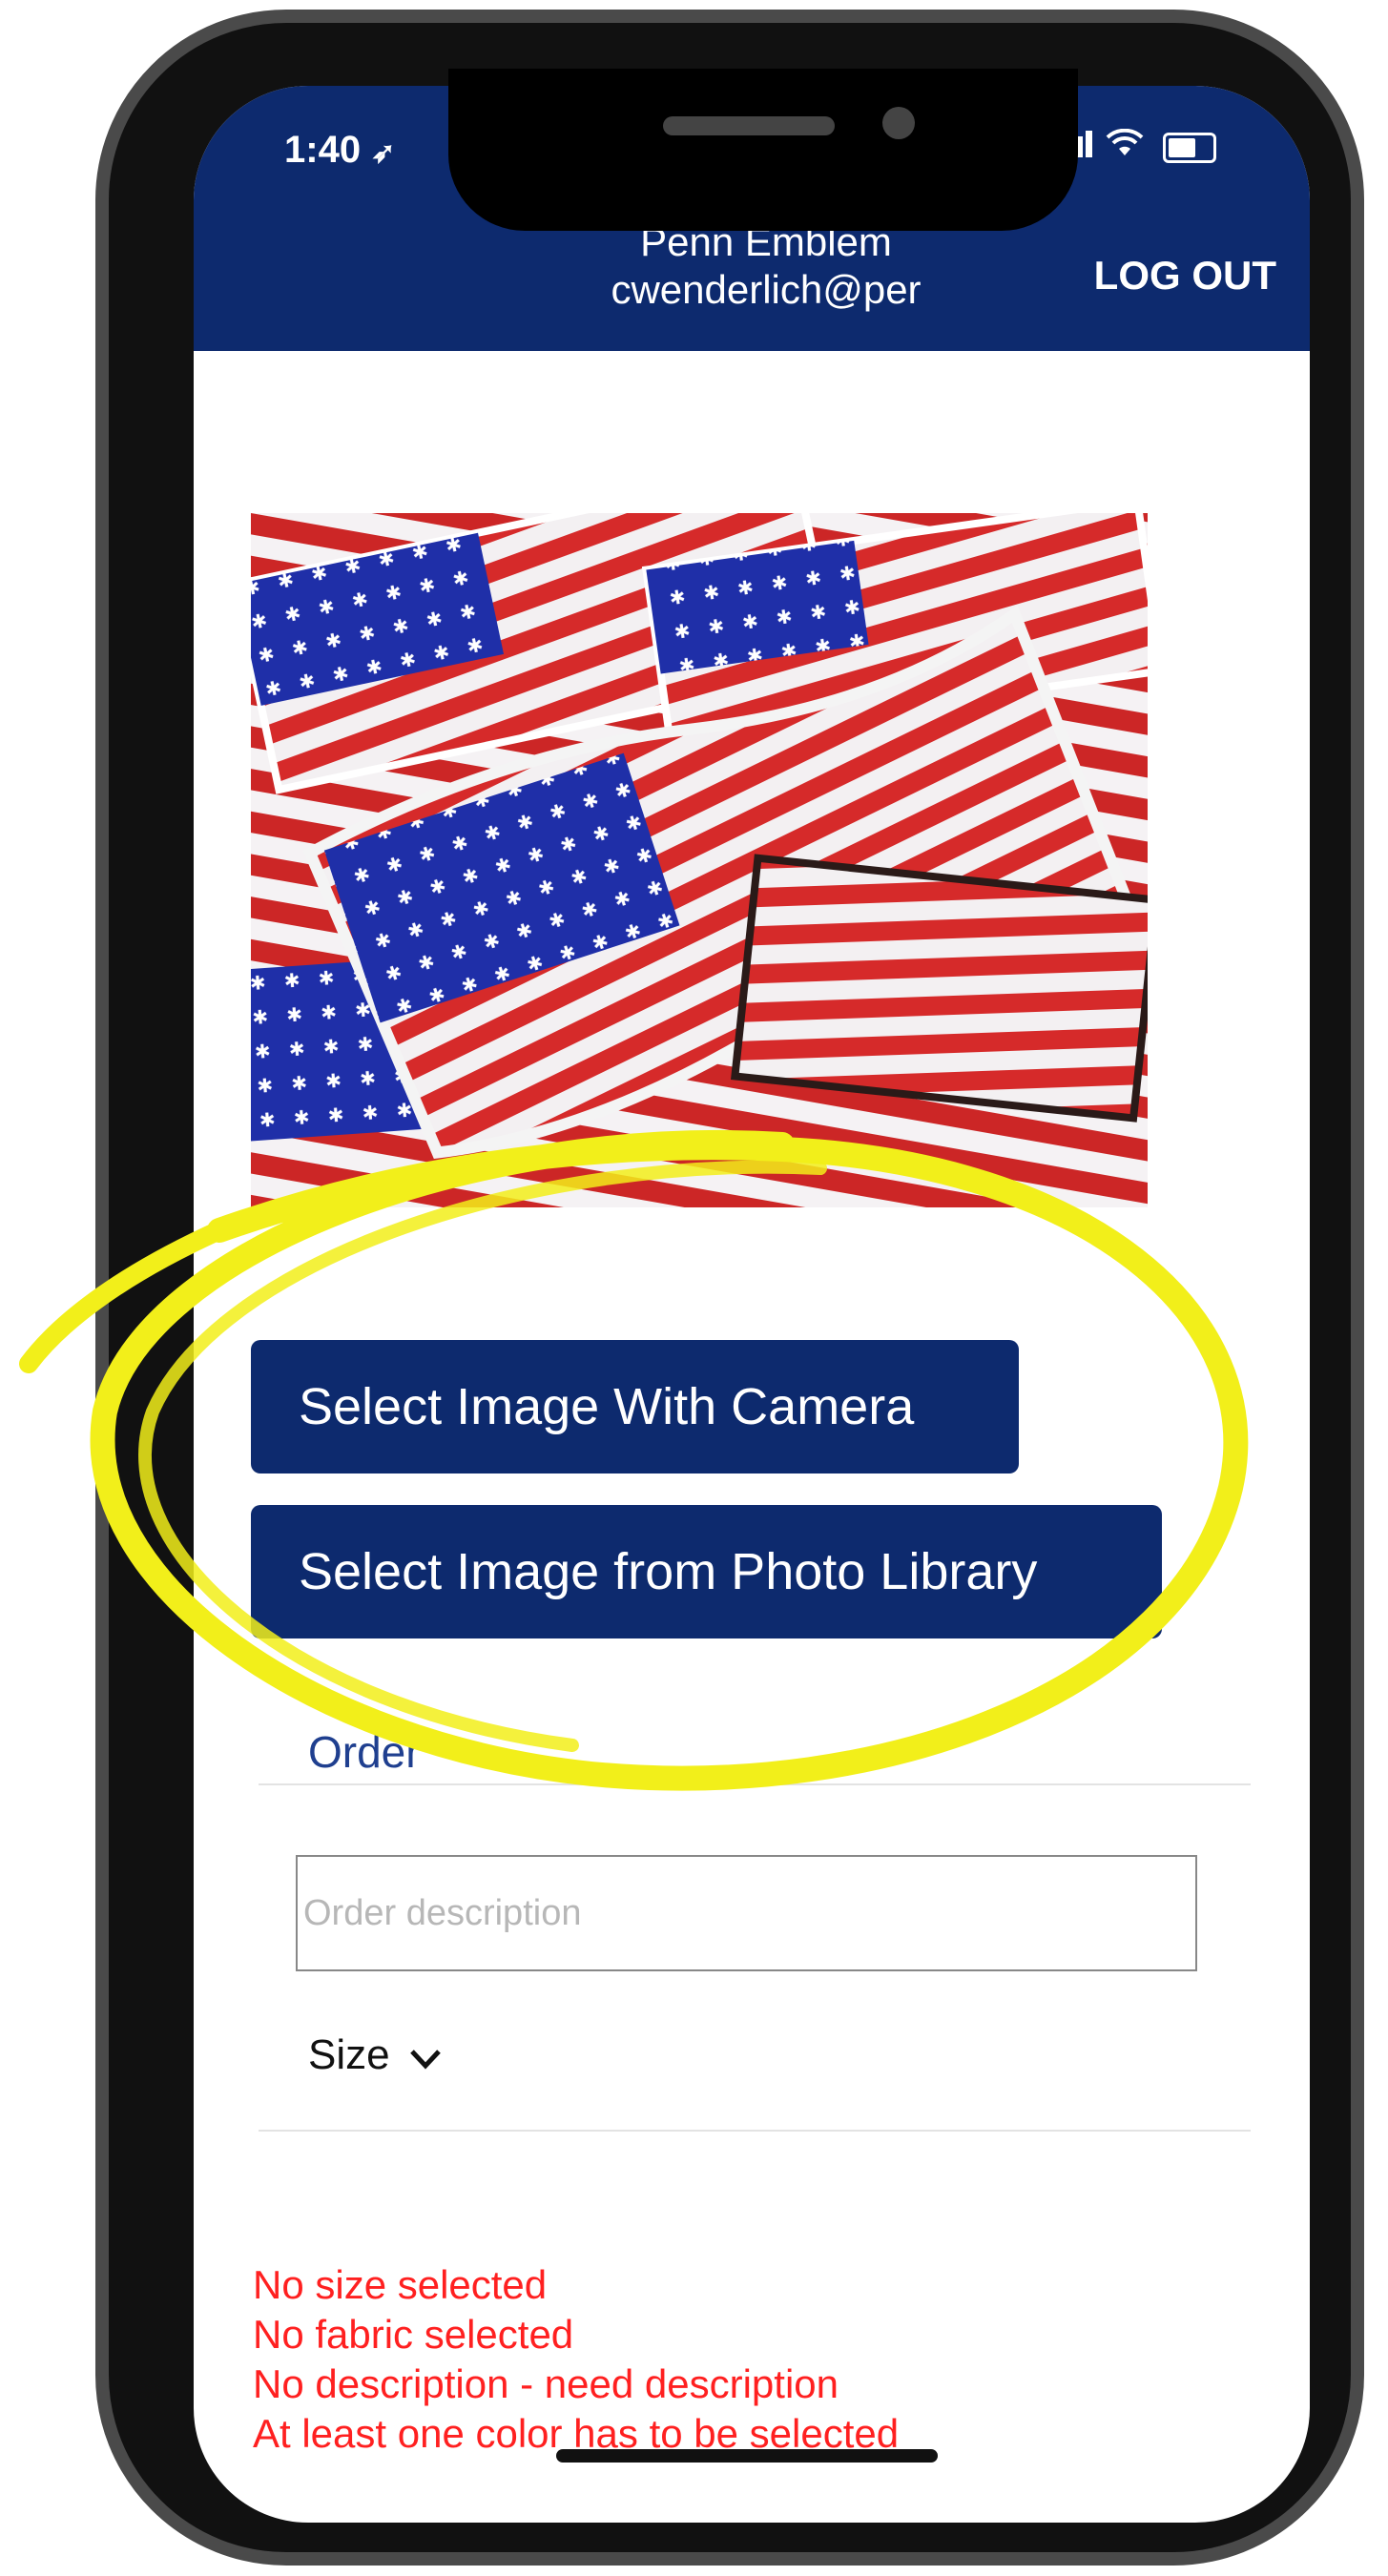 The image size is (1388, 2576). Describe the element at coordinates (746, 1913) in the screenshot. I see `order-description-input` at that location.